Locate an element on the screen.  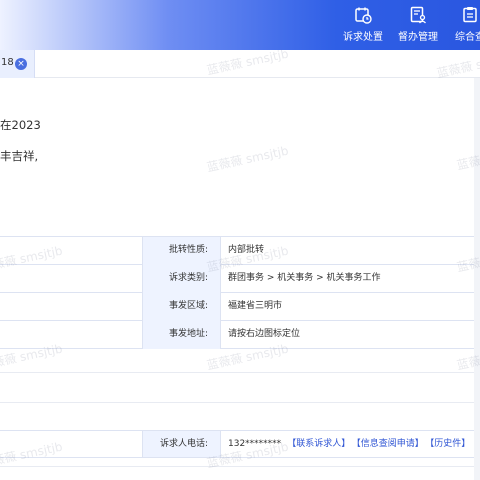
table-row: 批转性质: 内部批转 is located at coordinates (237, 251).